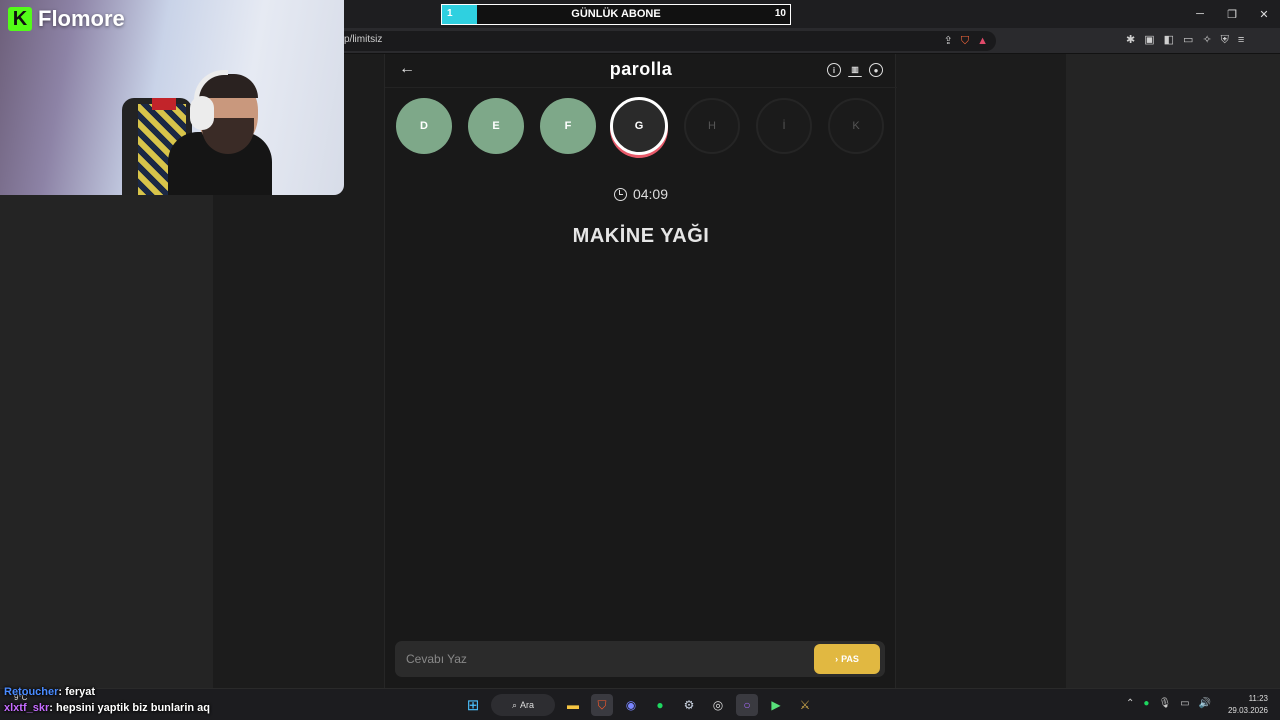 This screenshot has height=720, width=1280. I want to click on letter-circle: G, so click(639, 126).